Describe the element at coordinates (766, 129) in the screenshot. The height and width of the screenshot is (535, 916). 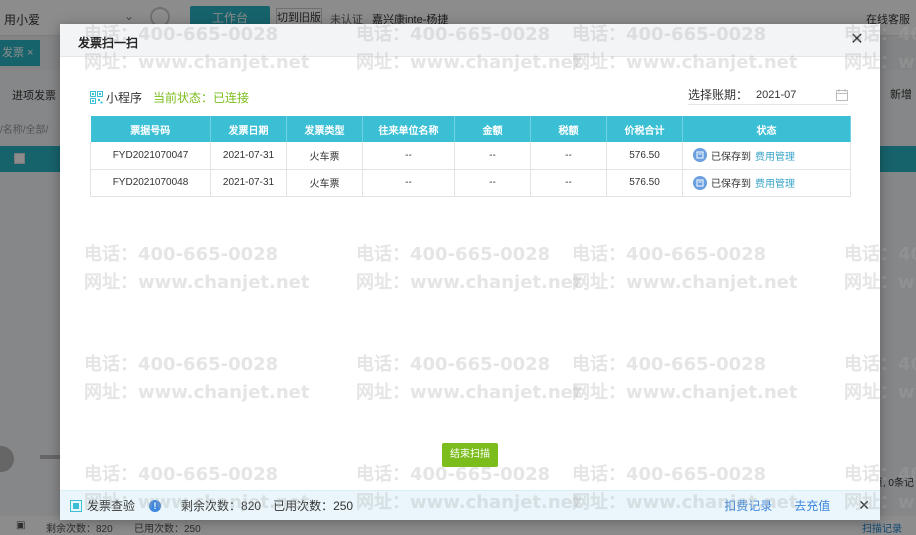
I see `column-header: 状态` at that location.